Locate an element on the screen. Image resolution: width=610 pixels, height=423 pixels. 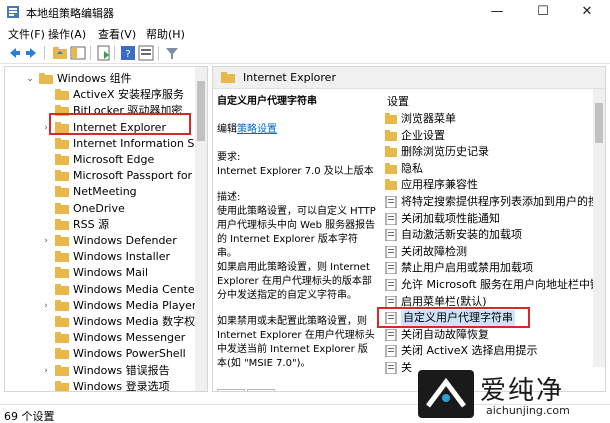
tree-item: Microsoft Edge is located at coordinates (100, 160).